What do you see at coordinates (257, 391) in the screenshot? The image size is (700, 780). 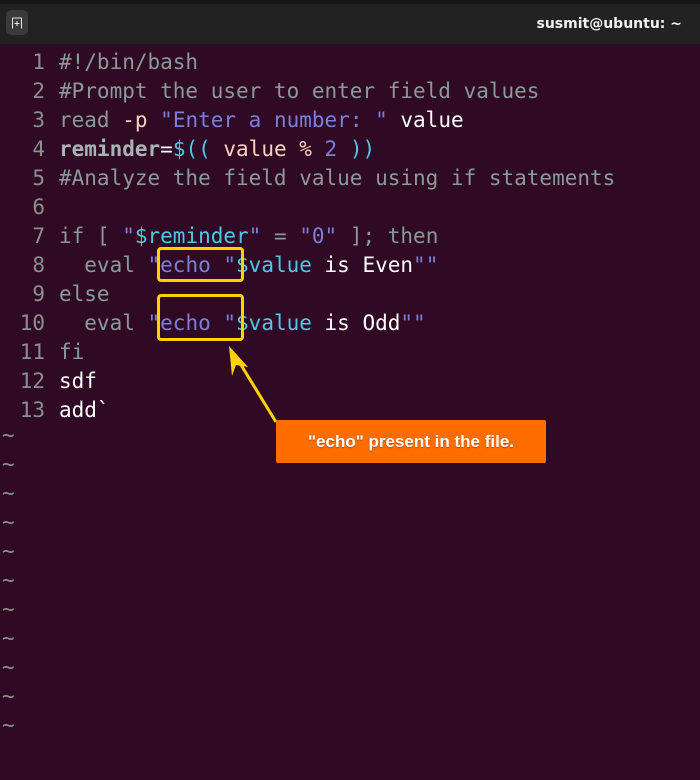 I see `arrow-shaft` at bounding box center [257, 391].